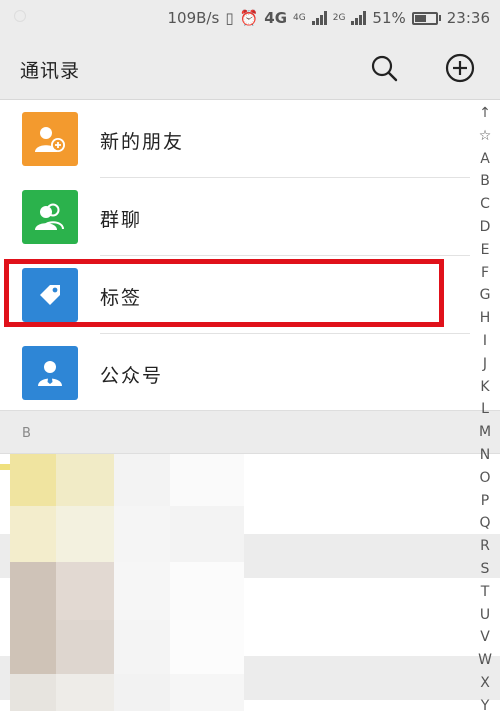 This screenshot has width=500, height=711. What do you see at coordinates (485, 181) in the screenshot?
I see `index-letter: B` at bounding box center [485, 181].